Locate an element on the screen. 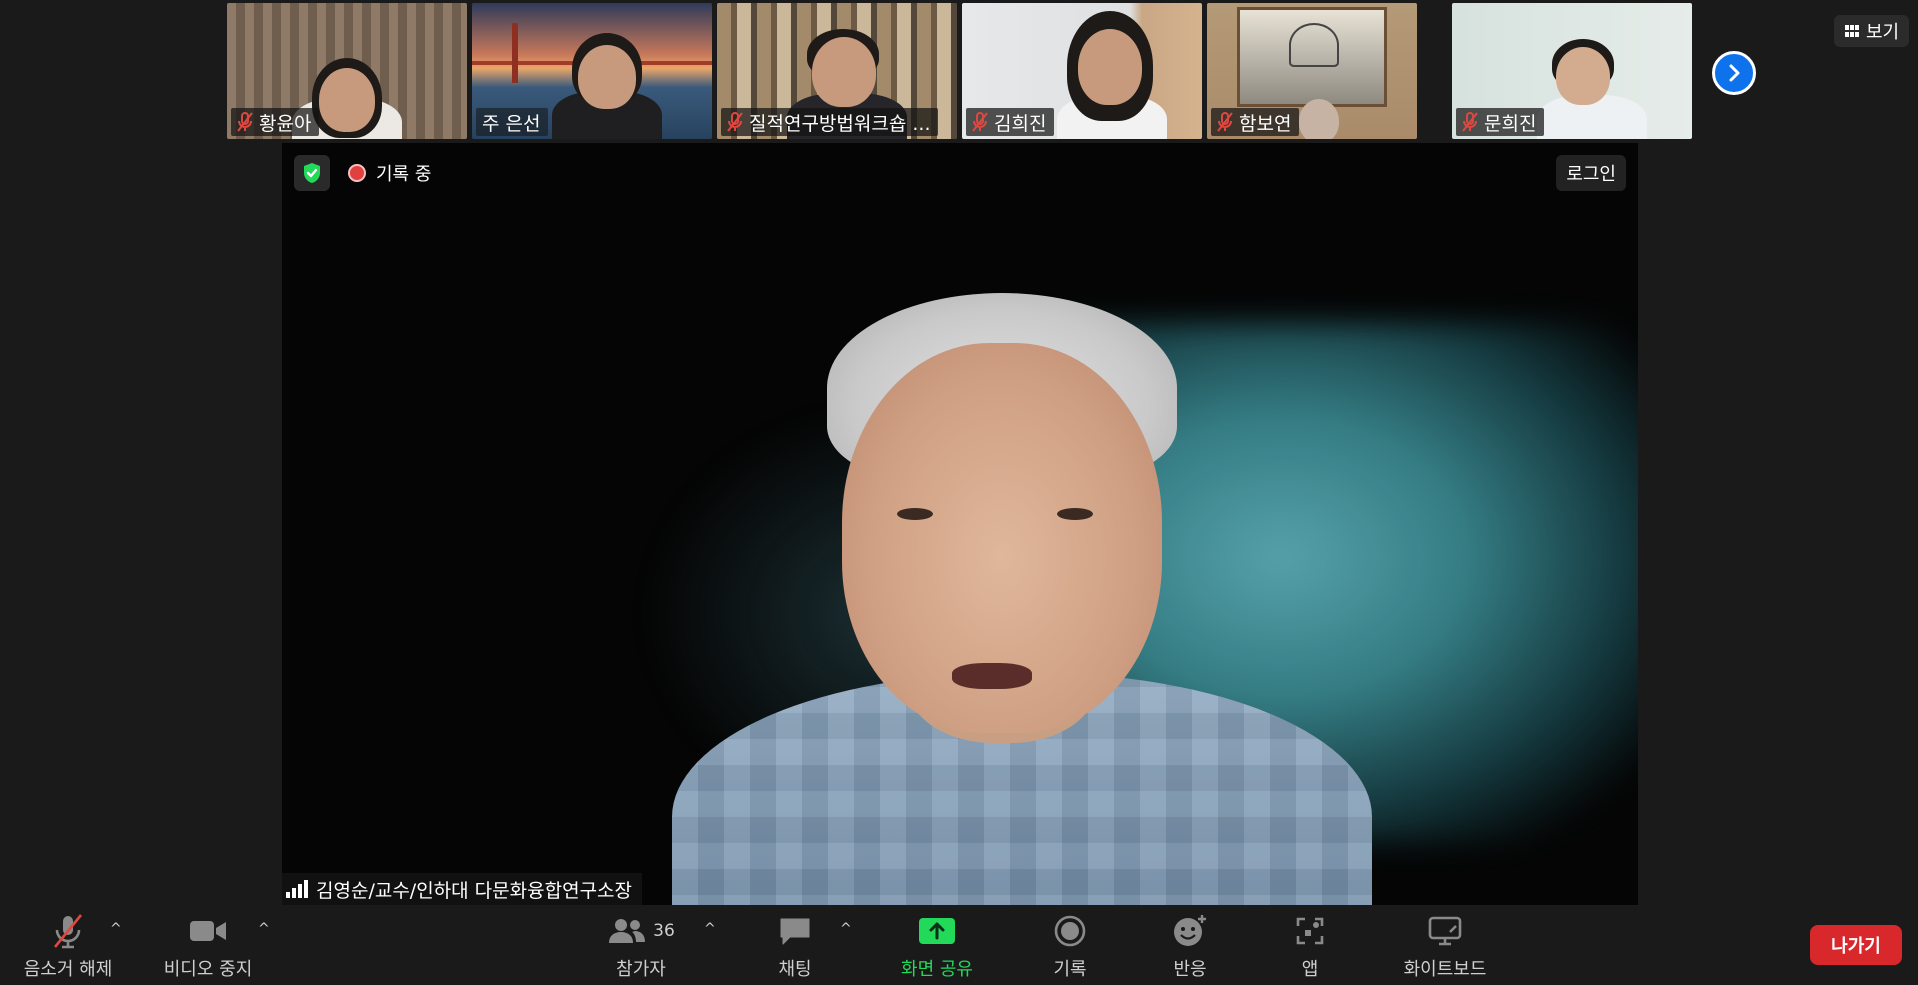 The image size is (1918, 985). reactions-button: 반응 is located at coordinates (1190, 946).